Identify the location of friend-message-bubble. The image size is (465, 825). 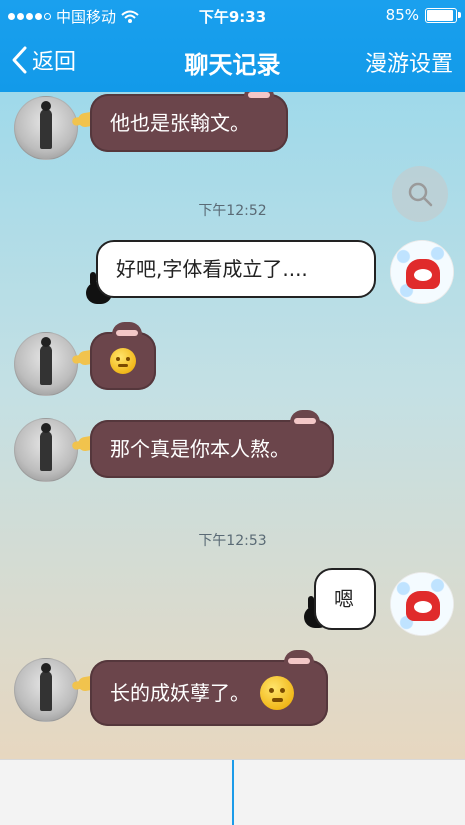
(123, 356).